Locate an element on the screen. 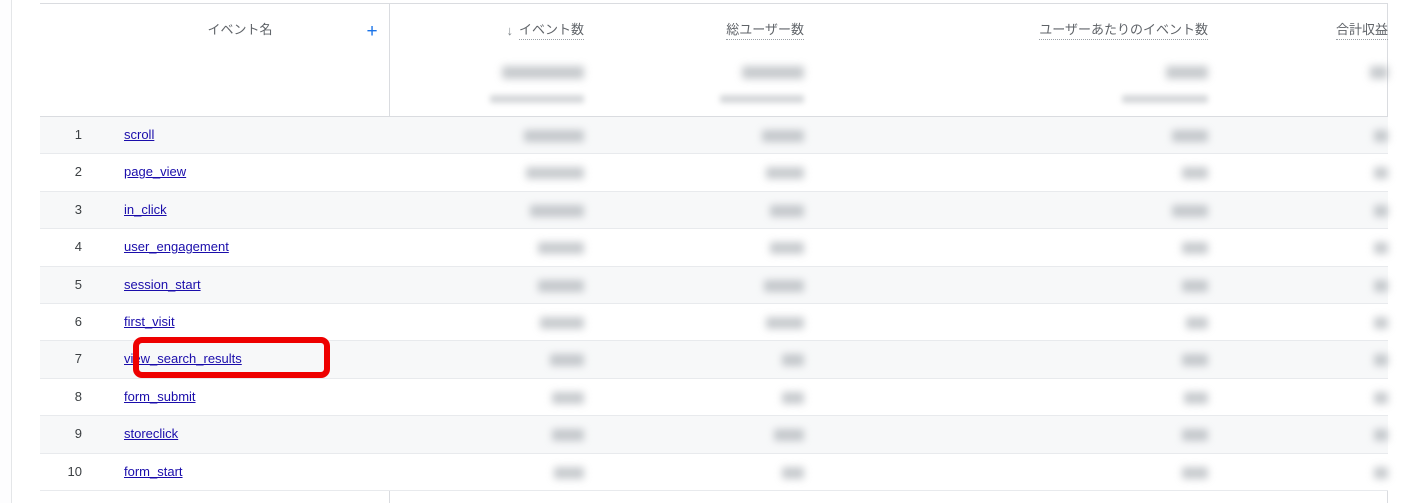 The width and height of the screenshot is (1407, 503). column-header-total-users-label: 総ユーザー数 is located at coordinates (765, 31).